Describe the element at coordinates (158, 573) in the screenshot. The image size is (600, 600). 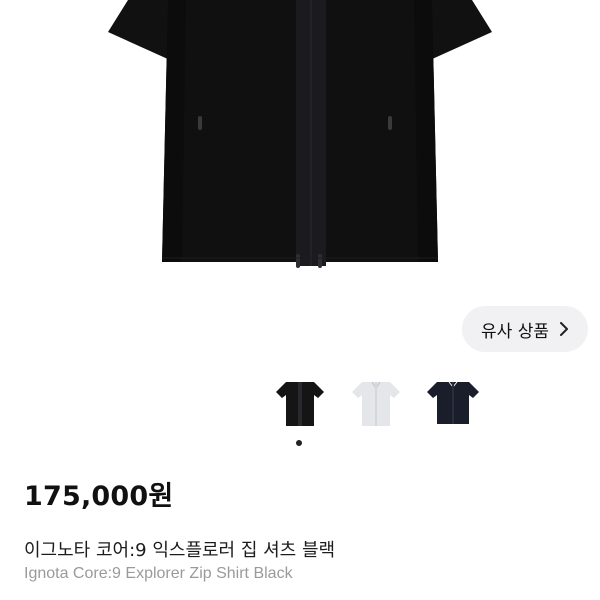
I see `product-title-english: Ignota Core:9 Explorer Zip Shirt Black` at that location.